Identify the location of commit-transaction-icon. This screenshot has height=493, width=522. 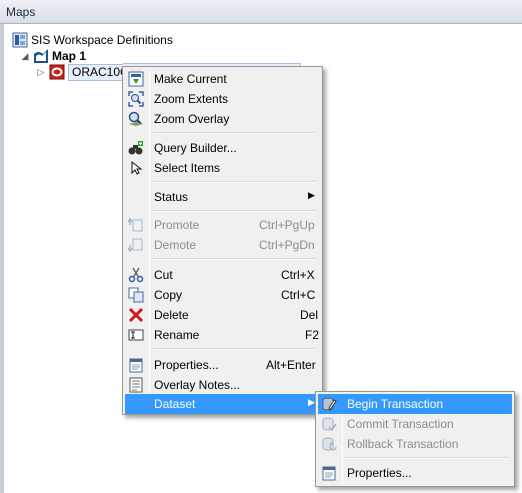
(329, 424).